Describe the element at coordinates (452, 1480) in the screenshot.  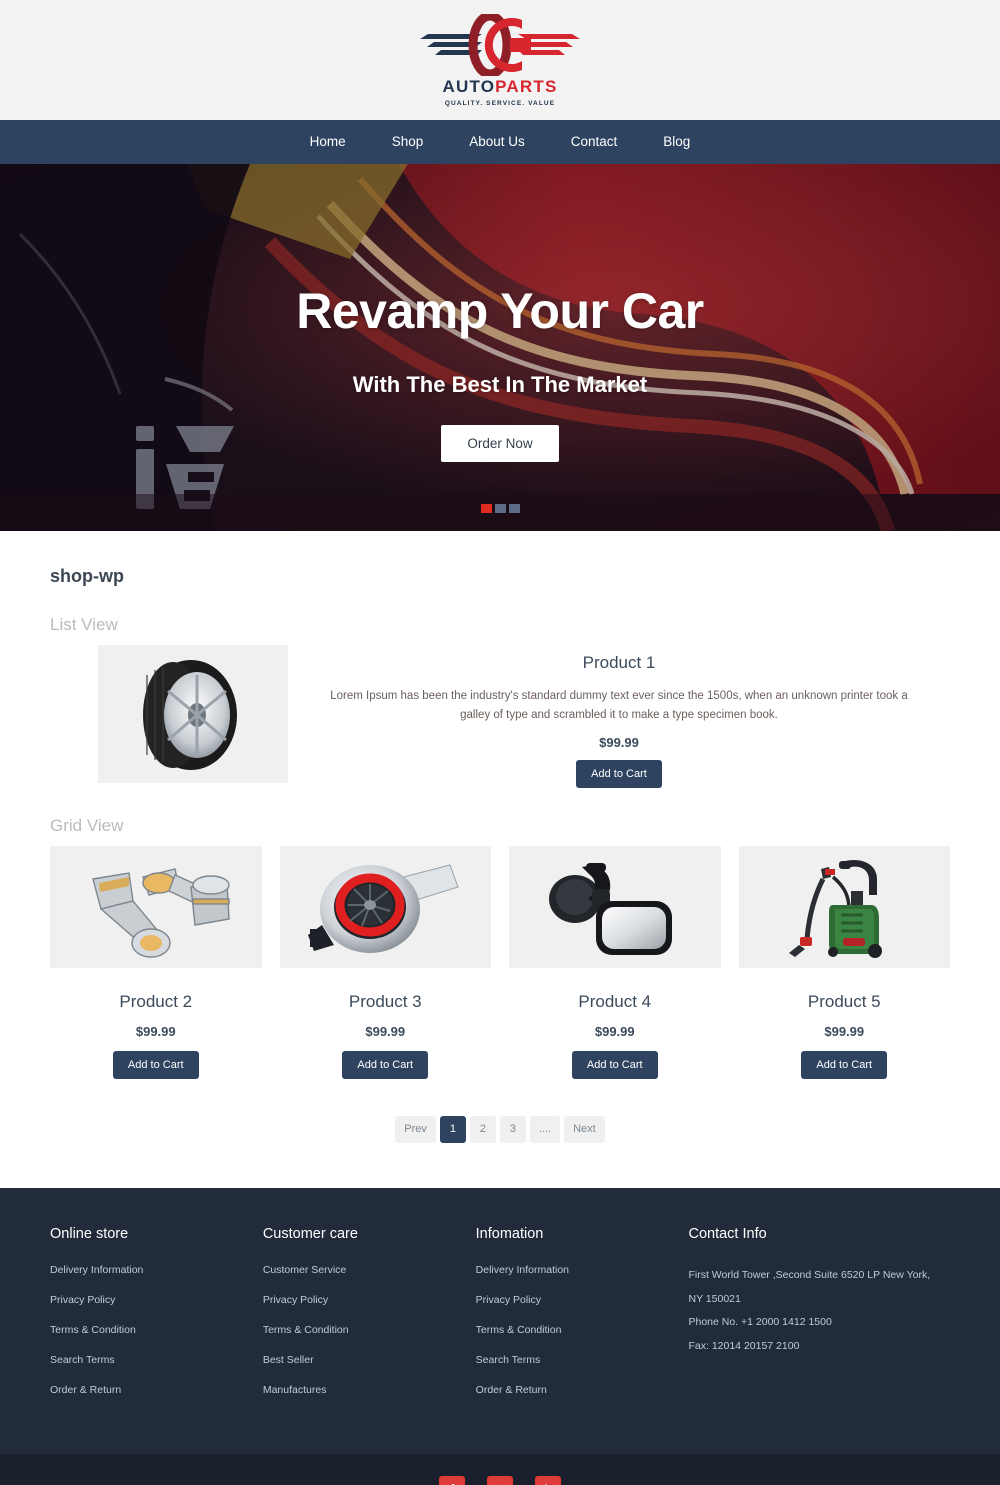
I see `facebook-icon` at that location.